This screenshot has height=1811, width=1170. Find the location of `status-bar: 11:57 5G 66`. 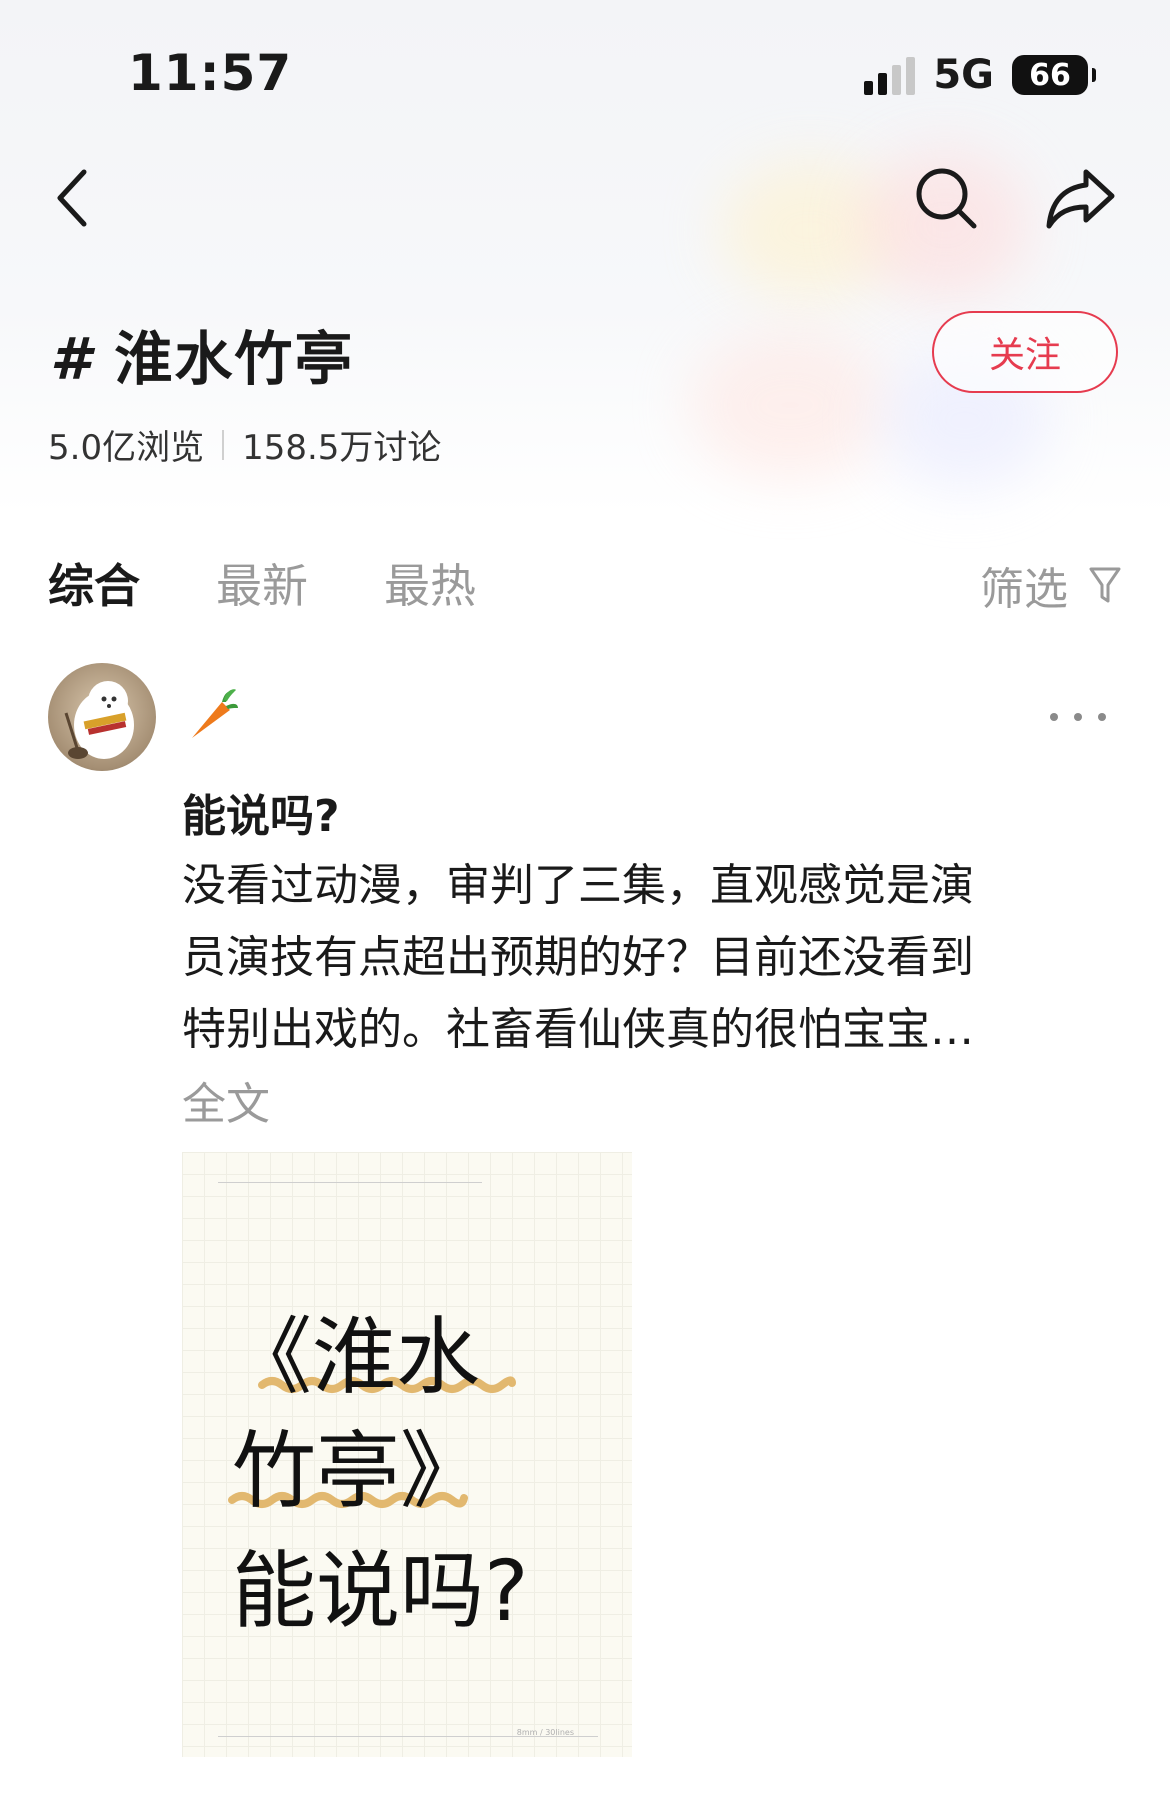

status-bar: 11:57 5G 66 is located at coordinates (585, 75).